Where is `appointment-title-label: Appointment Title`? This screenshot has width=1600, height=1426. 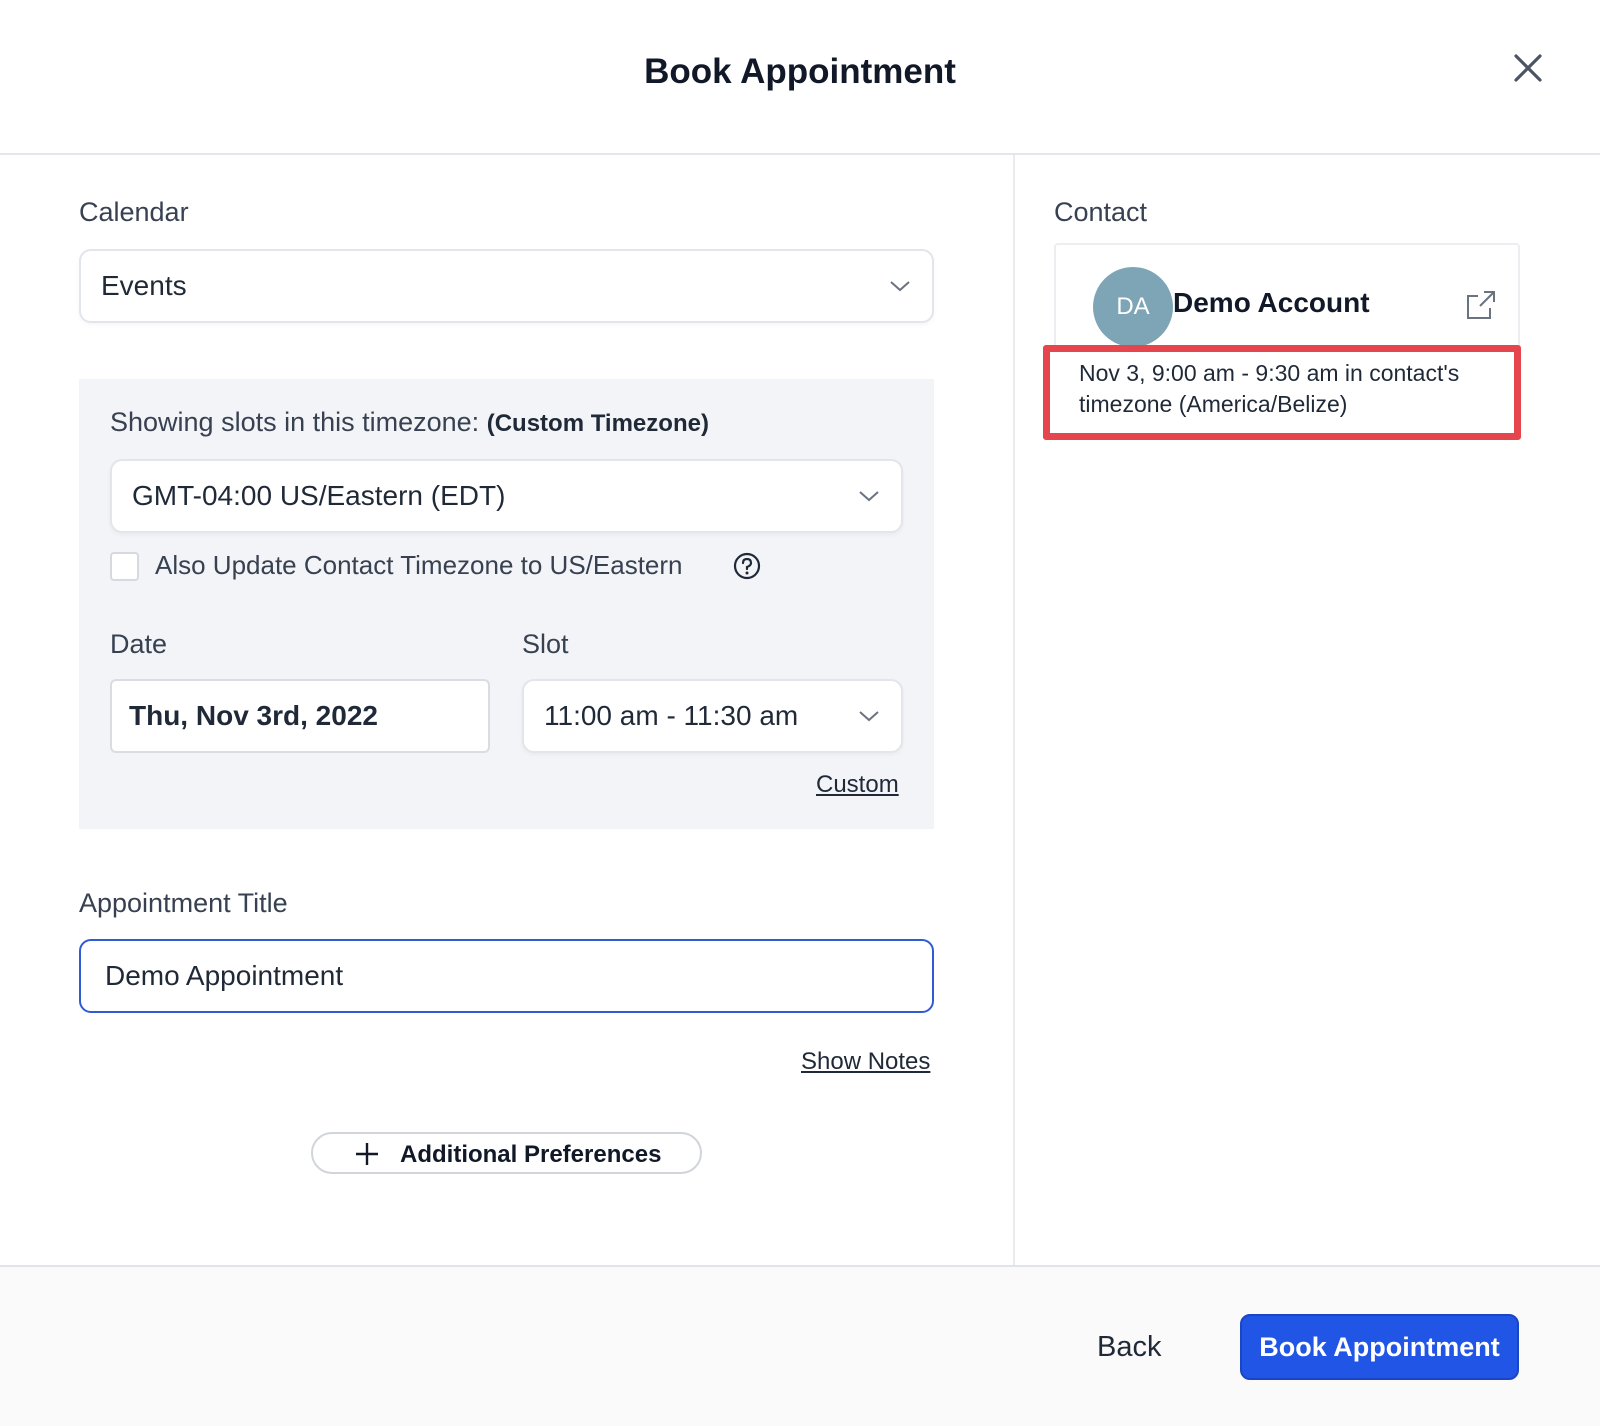
appointment-title-label: Appointment Title is located at coordinates (183, 903).